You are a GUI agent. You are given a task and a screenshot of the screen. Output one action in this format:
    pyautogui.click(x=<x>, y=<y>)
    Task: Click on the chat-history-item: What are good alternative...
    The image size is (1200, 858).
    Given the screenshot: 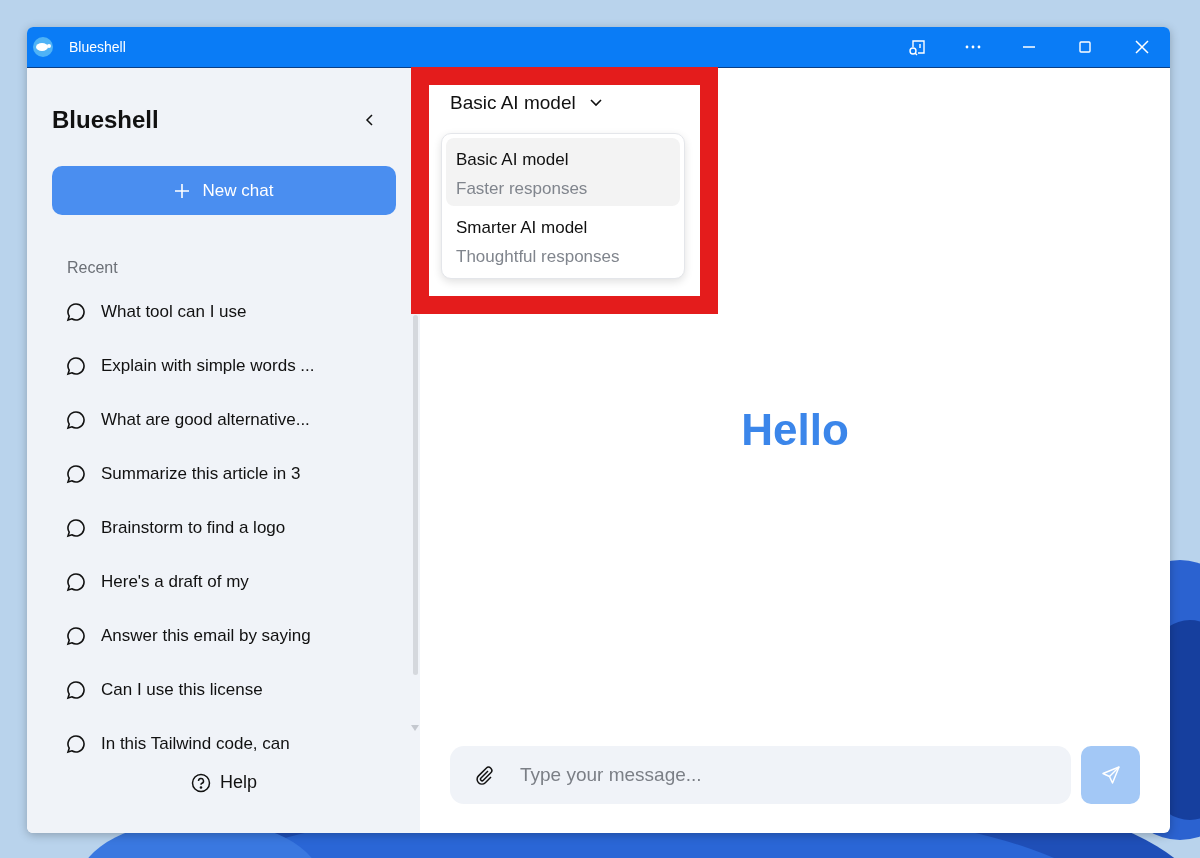 What is the action you would take?
    pyautogui.click(x=229, y=420)
    